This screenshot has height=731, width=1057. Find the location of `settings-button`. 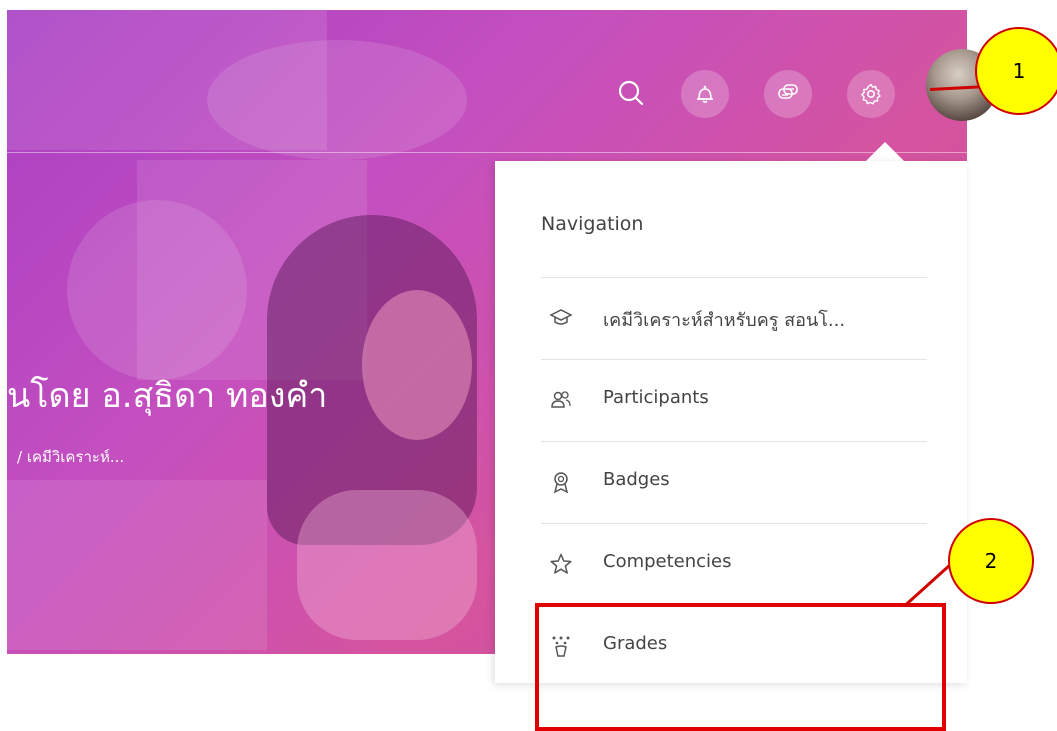

settings-button is located at coordinates (871, 94).